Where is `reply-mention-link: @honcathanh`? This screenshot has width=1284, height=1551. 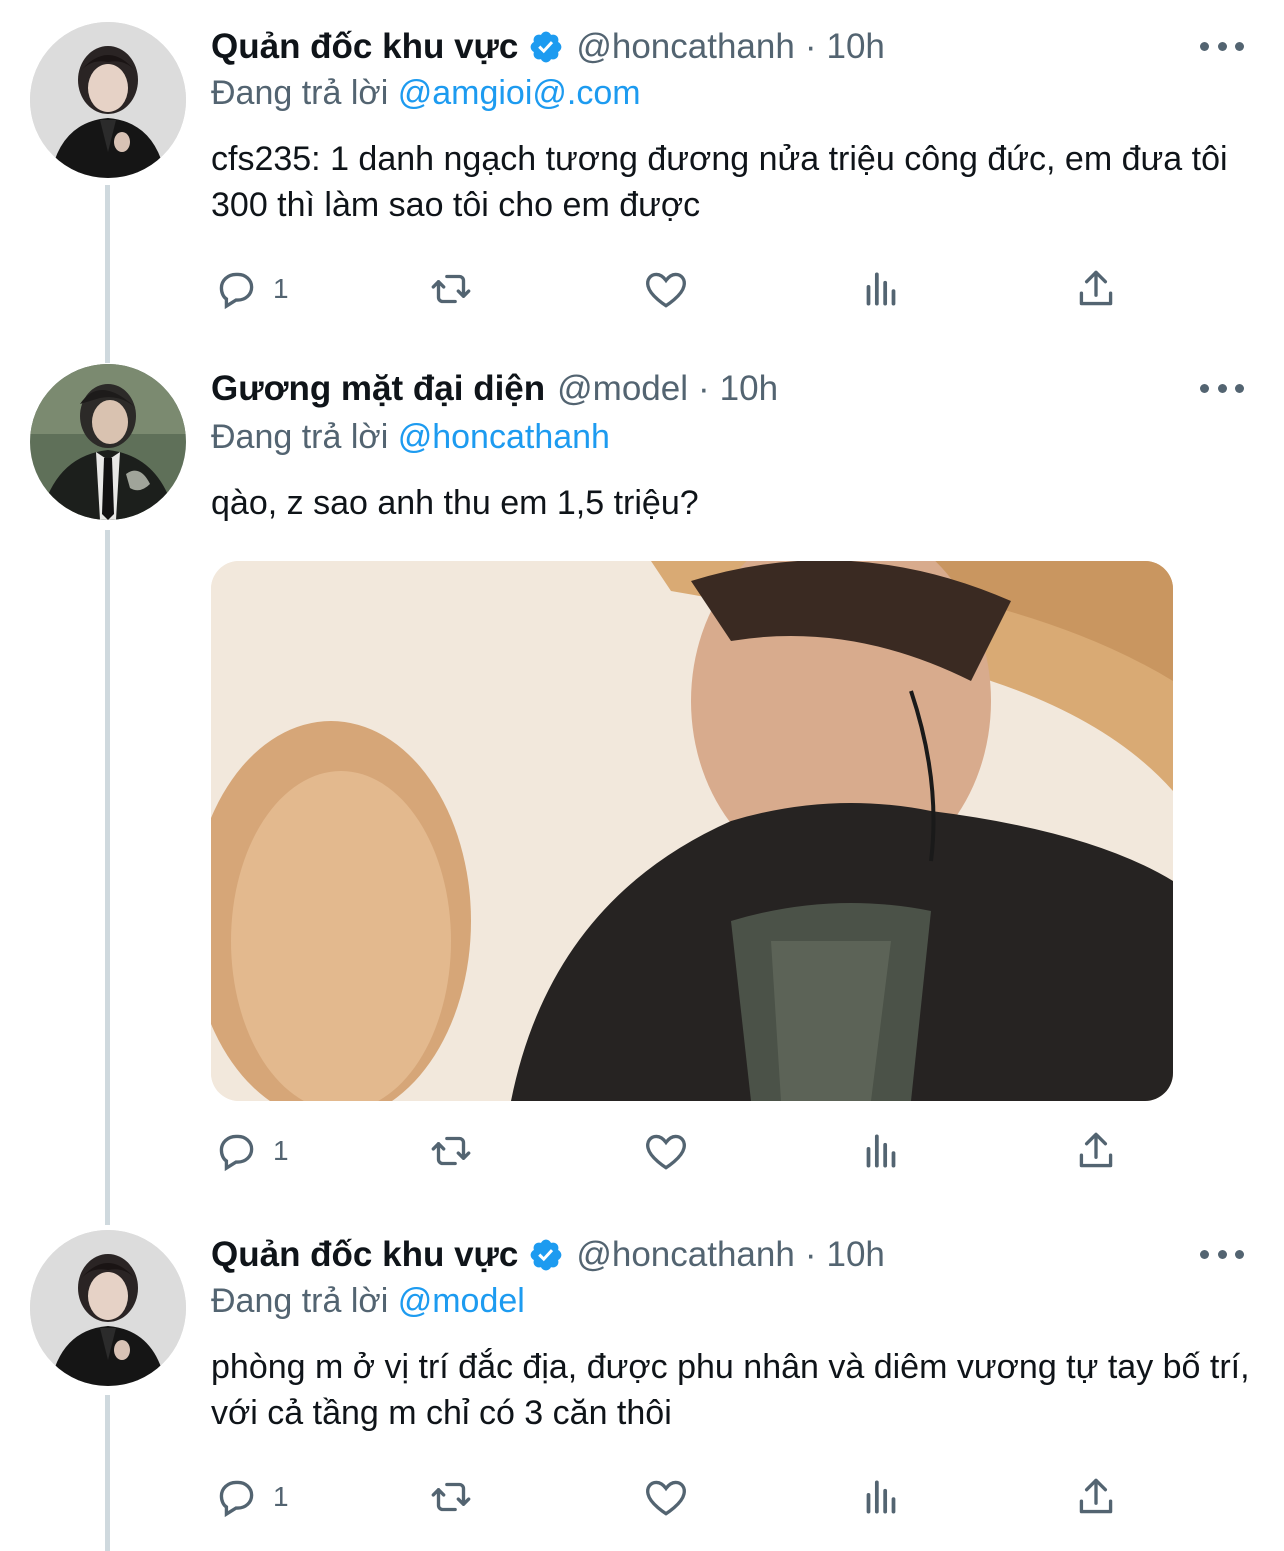 reply-mention-link: @honcathanh is located at coordinates (504, 437).